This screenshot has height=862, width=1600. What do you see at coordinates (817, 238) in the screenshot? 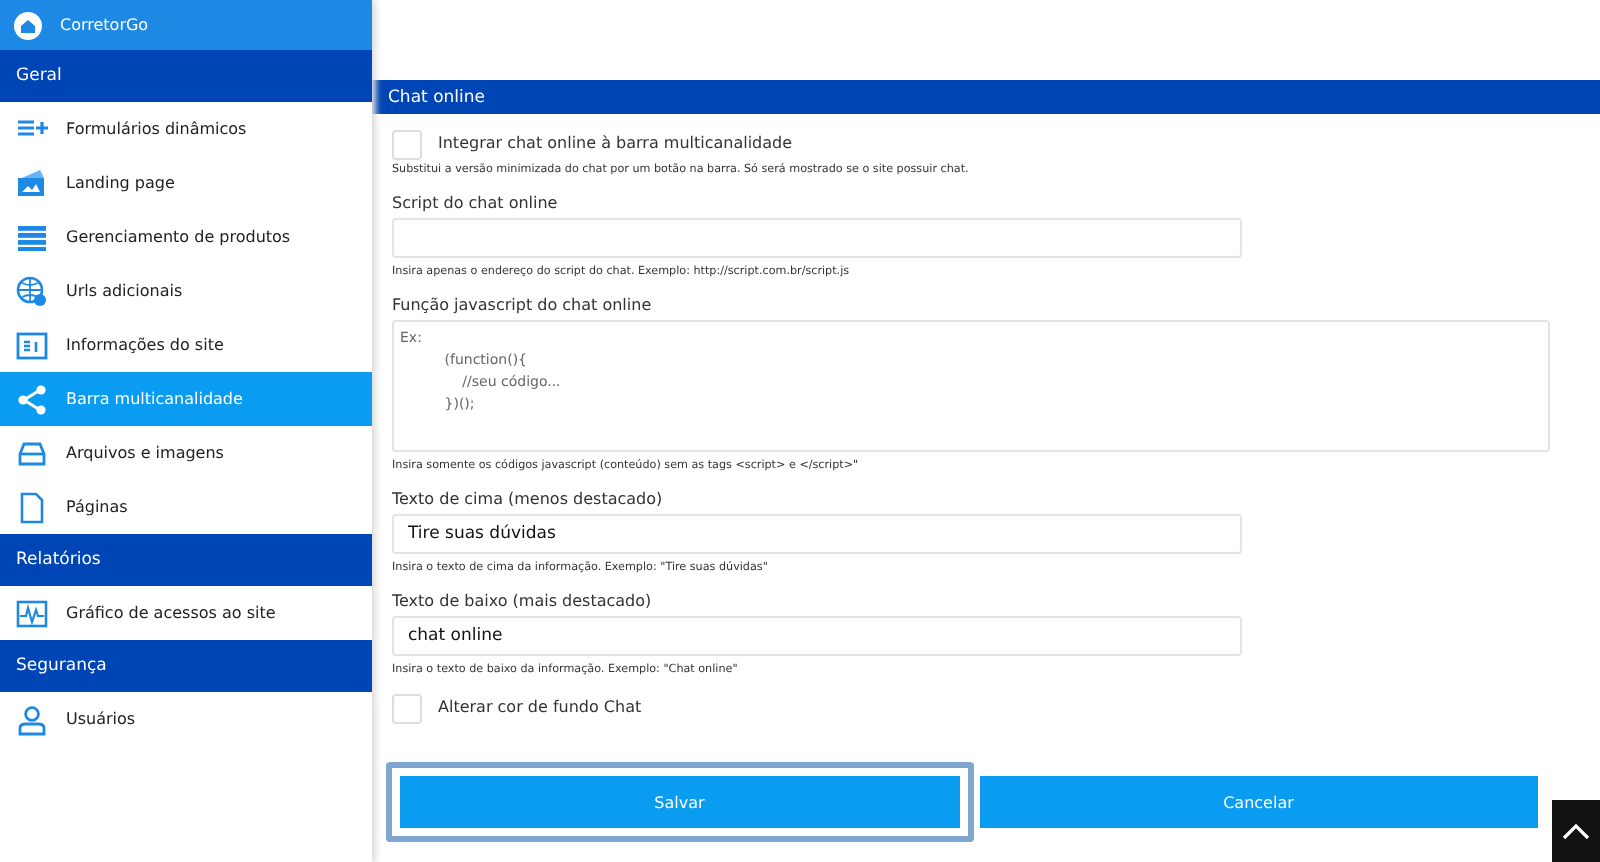
I see `input-field` at bounding box center [817, 238].